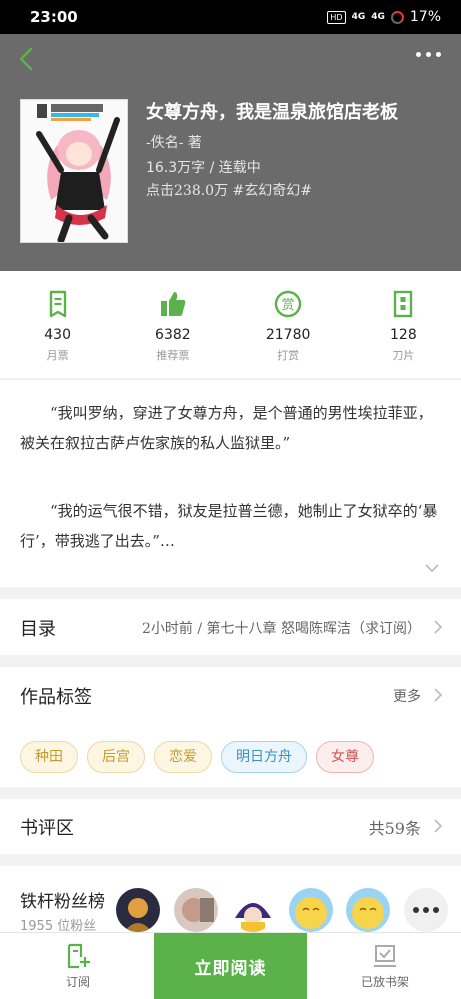  I want to click on stat-recommend: 6382 推荐票, so click(172, 324).